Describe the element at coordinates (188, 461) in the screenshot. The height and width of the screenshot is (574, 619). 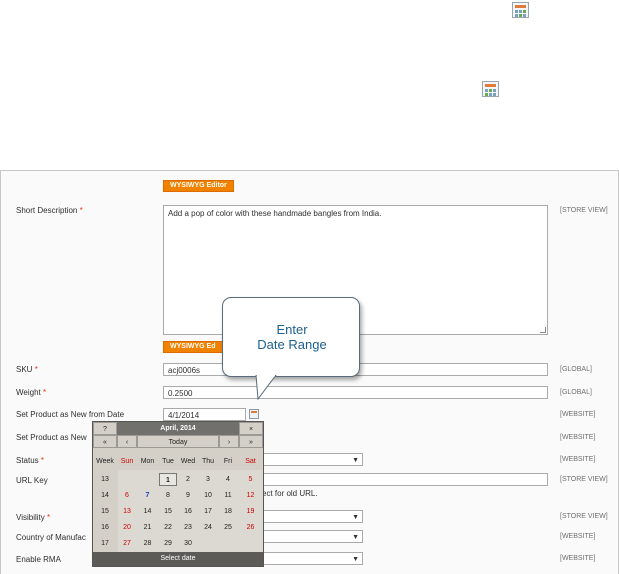
I see `day-header: Wed` at that location.